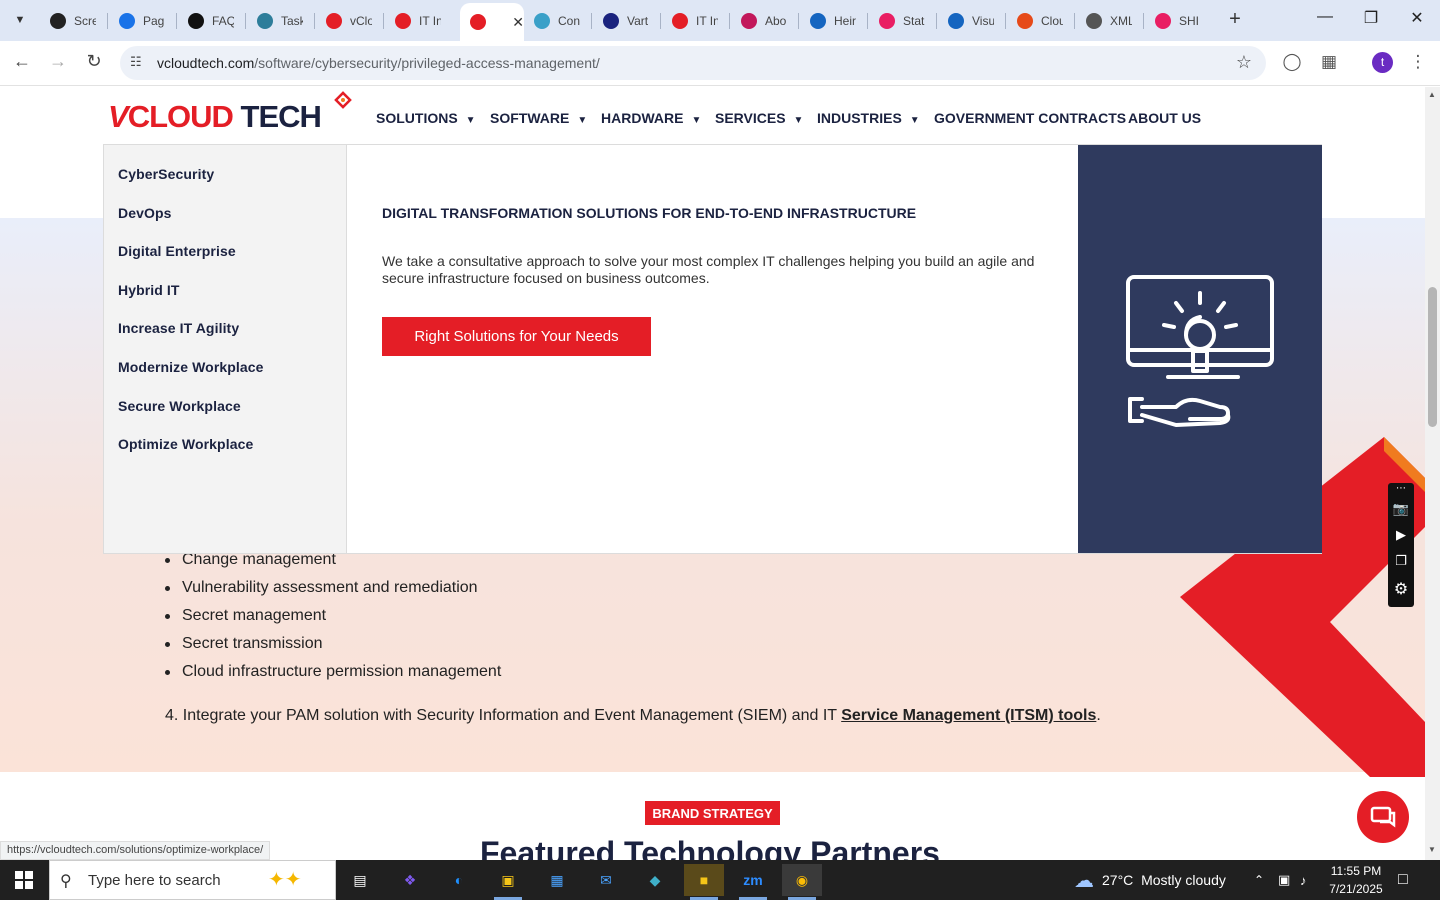  What do you see at coordinates (557, 20) in the screenshot?
I see `tab-8: Con` at bounding box center [557, 20].